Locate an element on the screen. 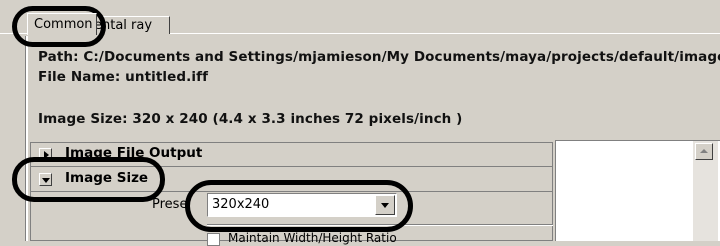 This screenshot has width=720, height=246. tab-common: Common is located at coordinates (62, 24).